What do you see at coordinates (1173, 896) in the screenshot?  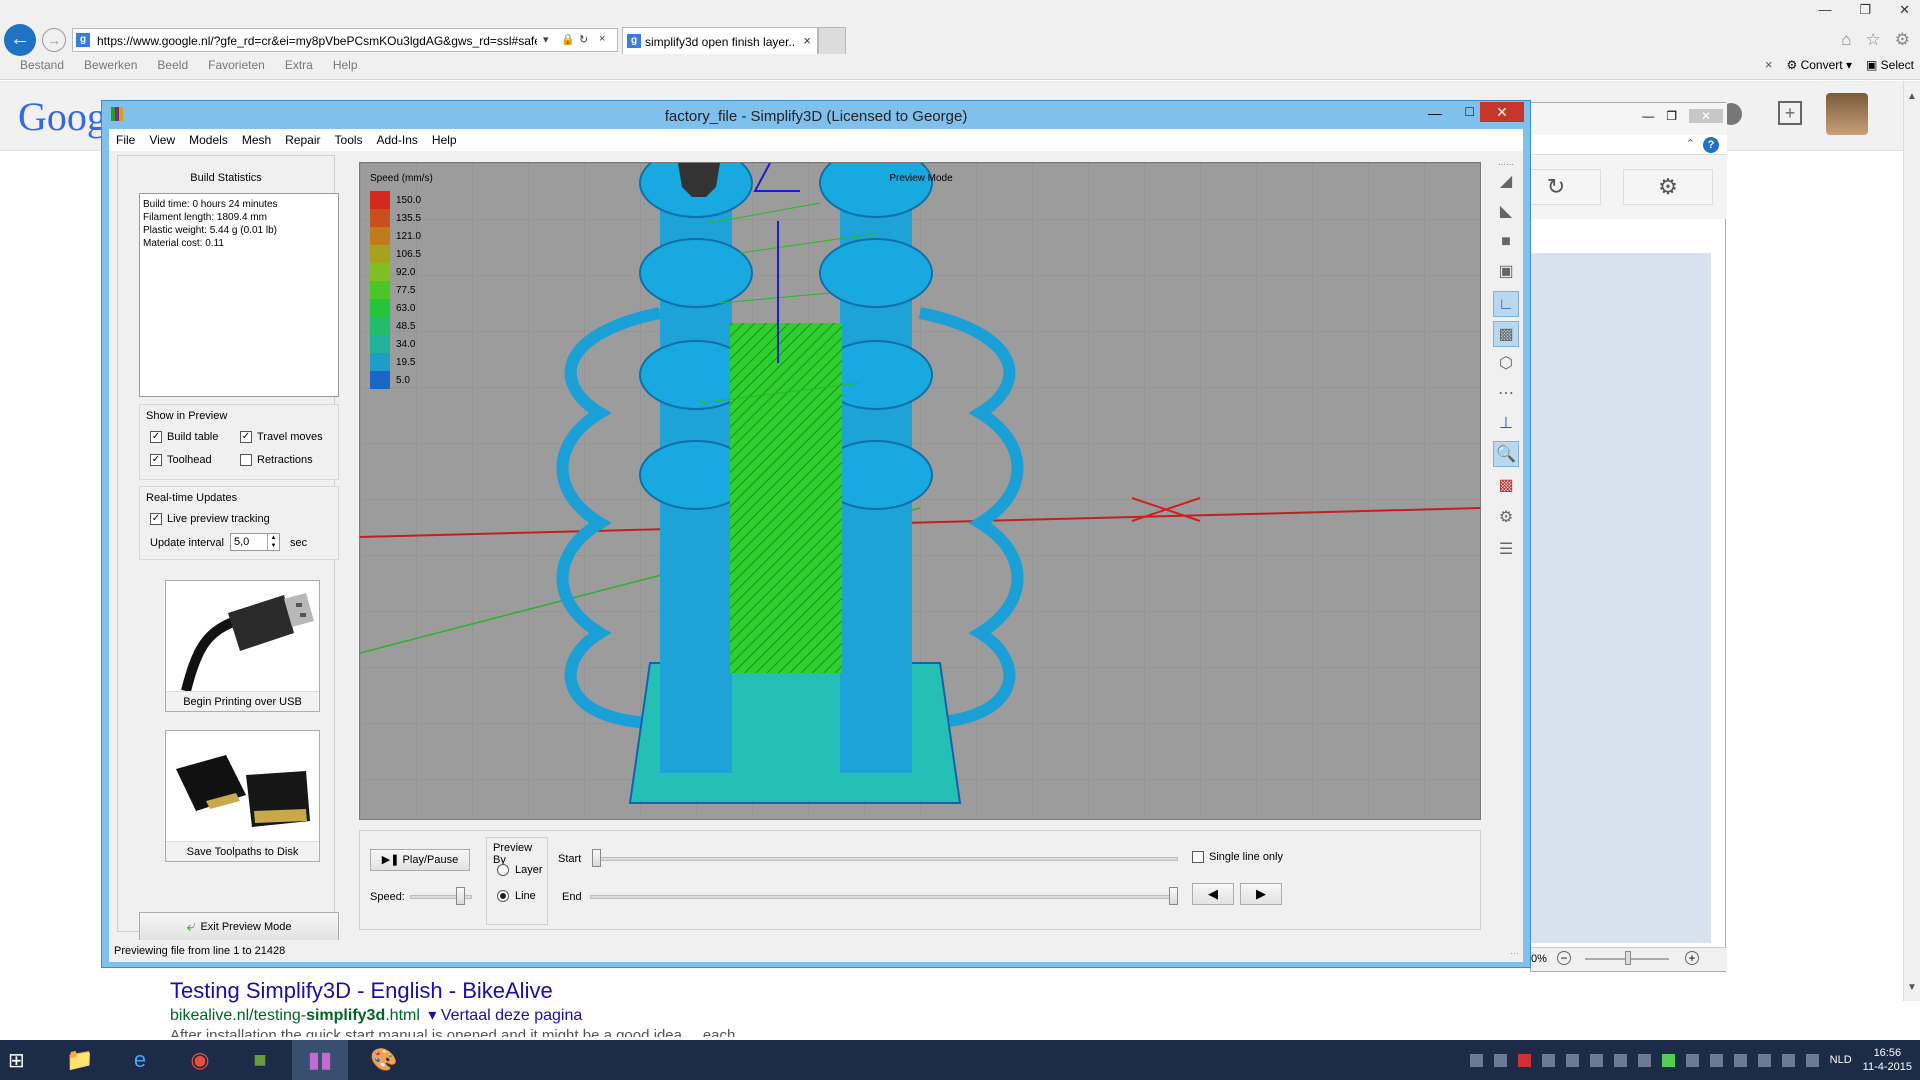 I see `end-slider-thumb` at bounding box center [1173, 896].